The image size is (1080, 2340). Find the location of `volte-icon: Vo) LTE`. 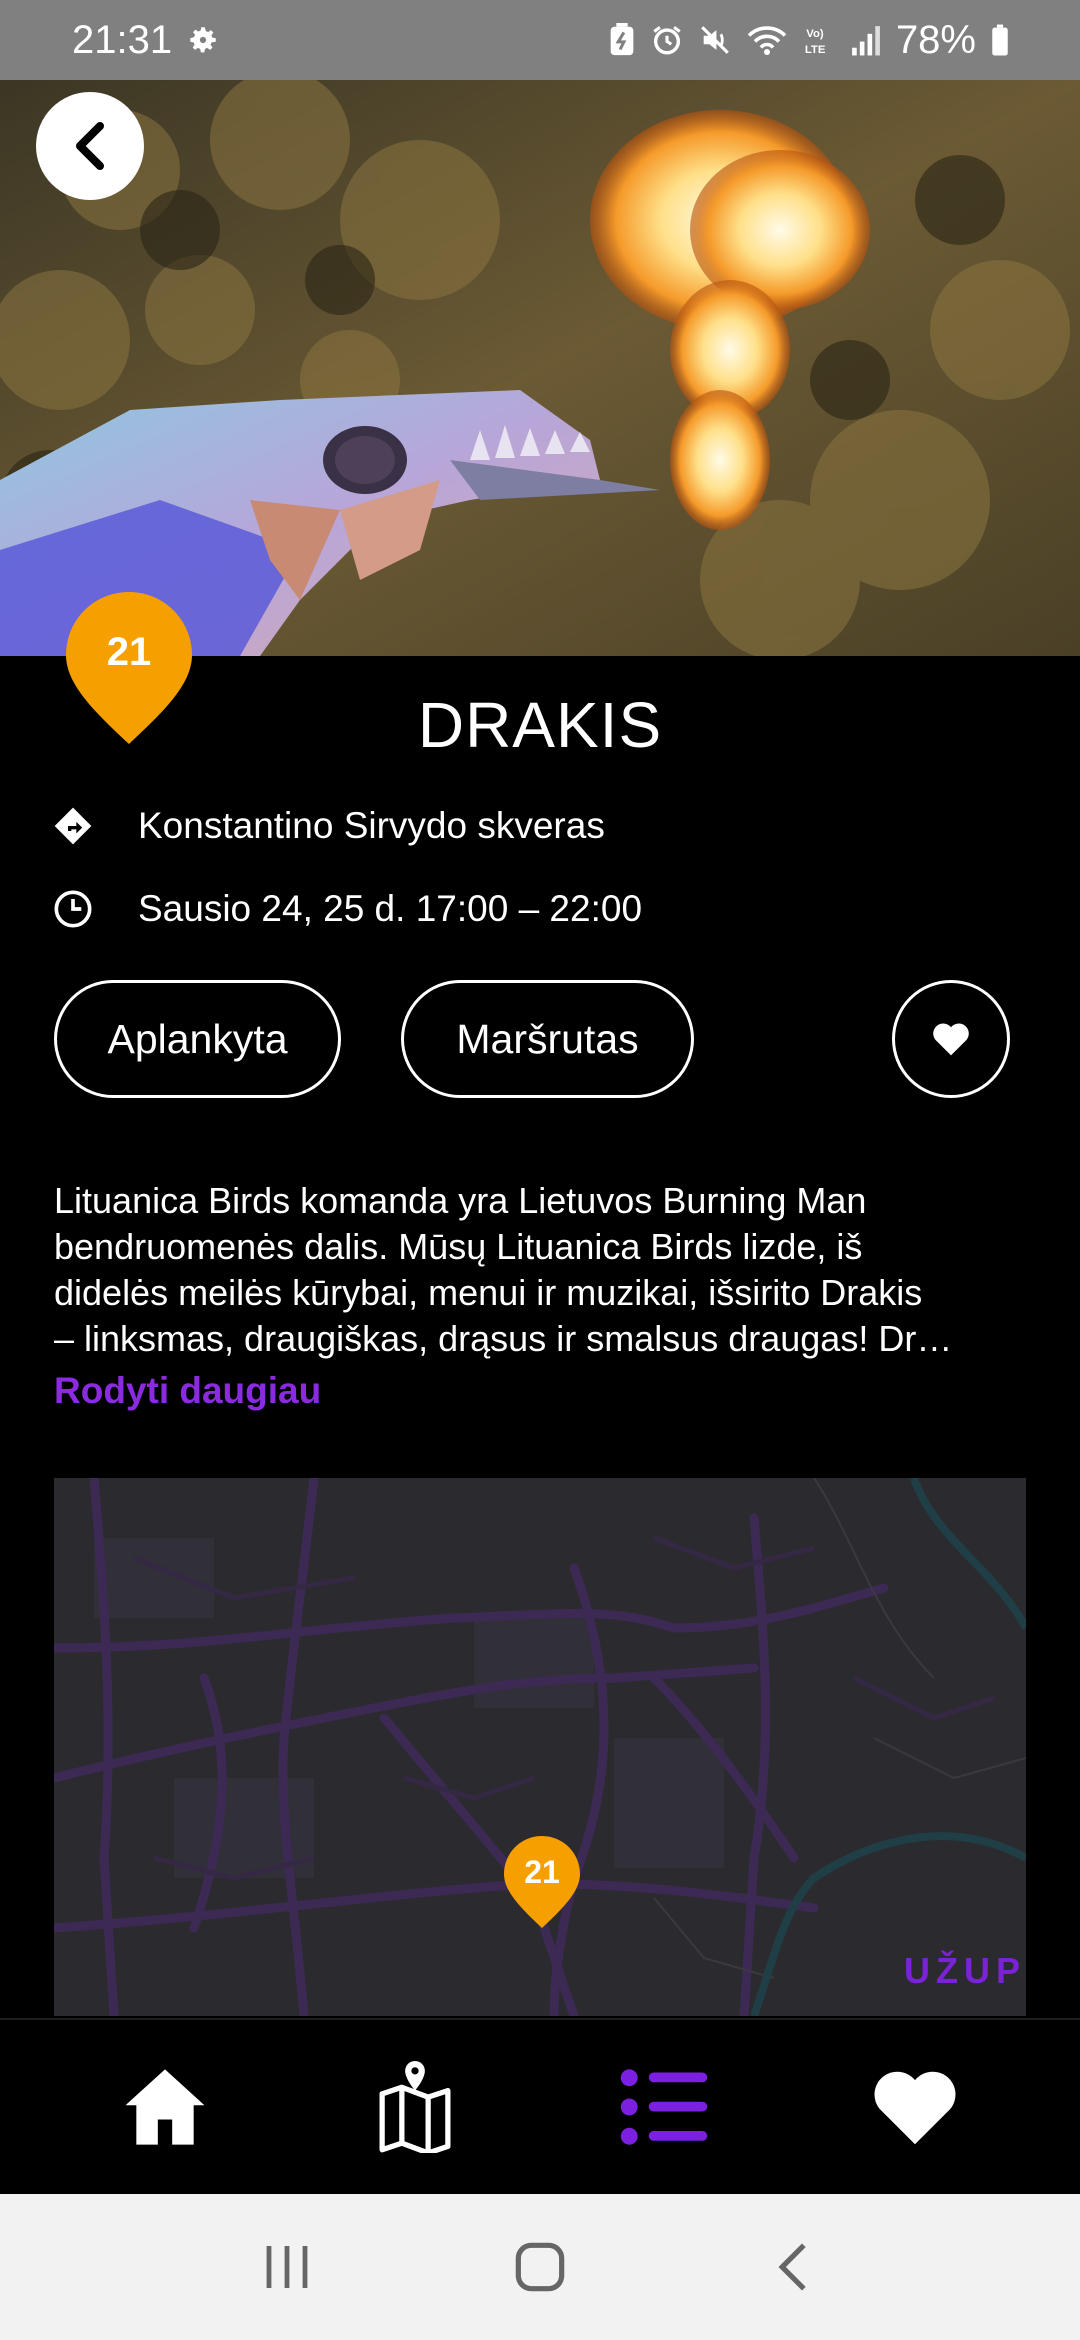

volte-icon: Vo) LTE is located at coordinates (819, 40).